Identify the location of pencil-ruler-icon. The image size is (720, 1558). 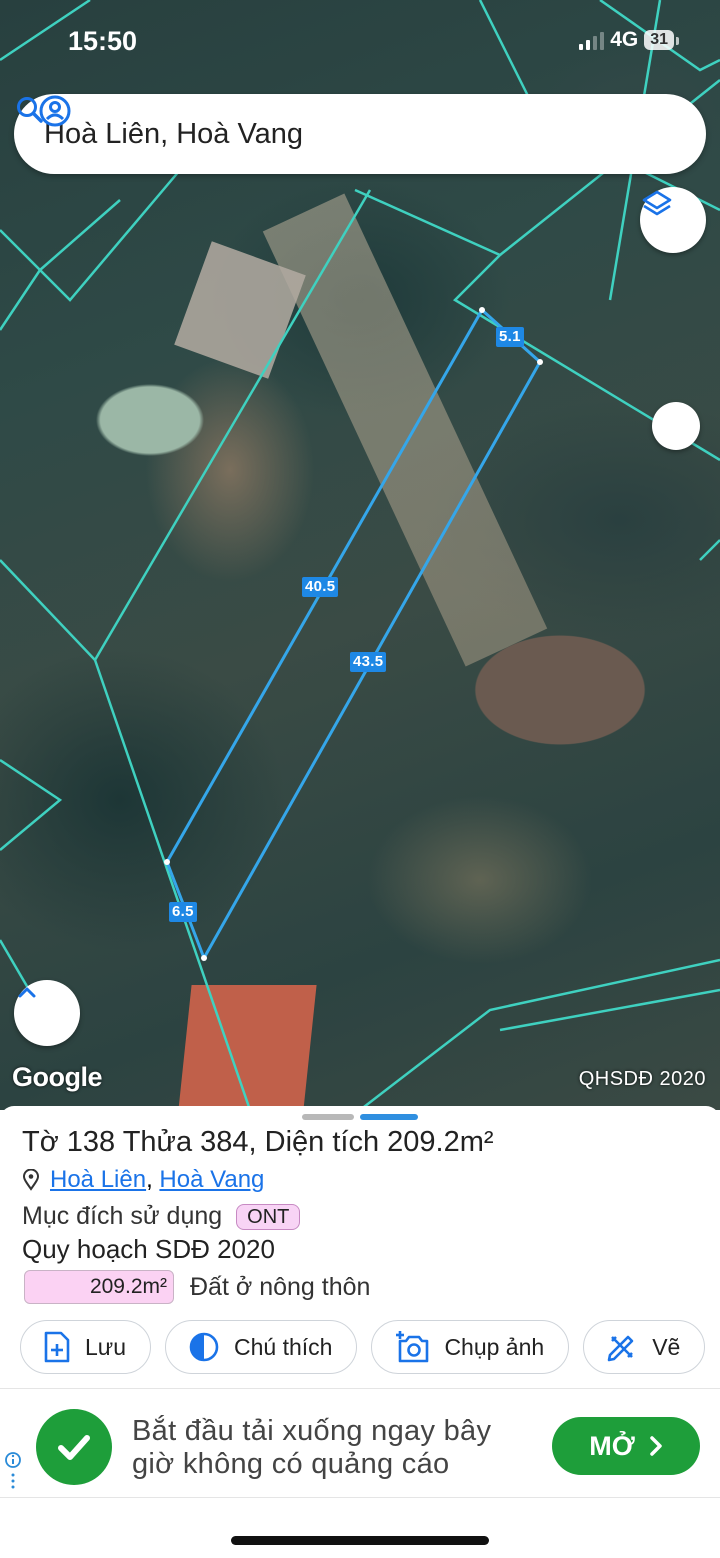
(620, 1348).